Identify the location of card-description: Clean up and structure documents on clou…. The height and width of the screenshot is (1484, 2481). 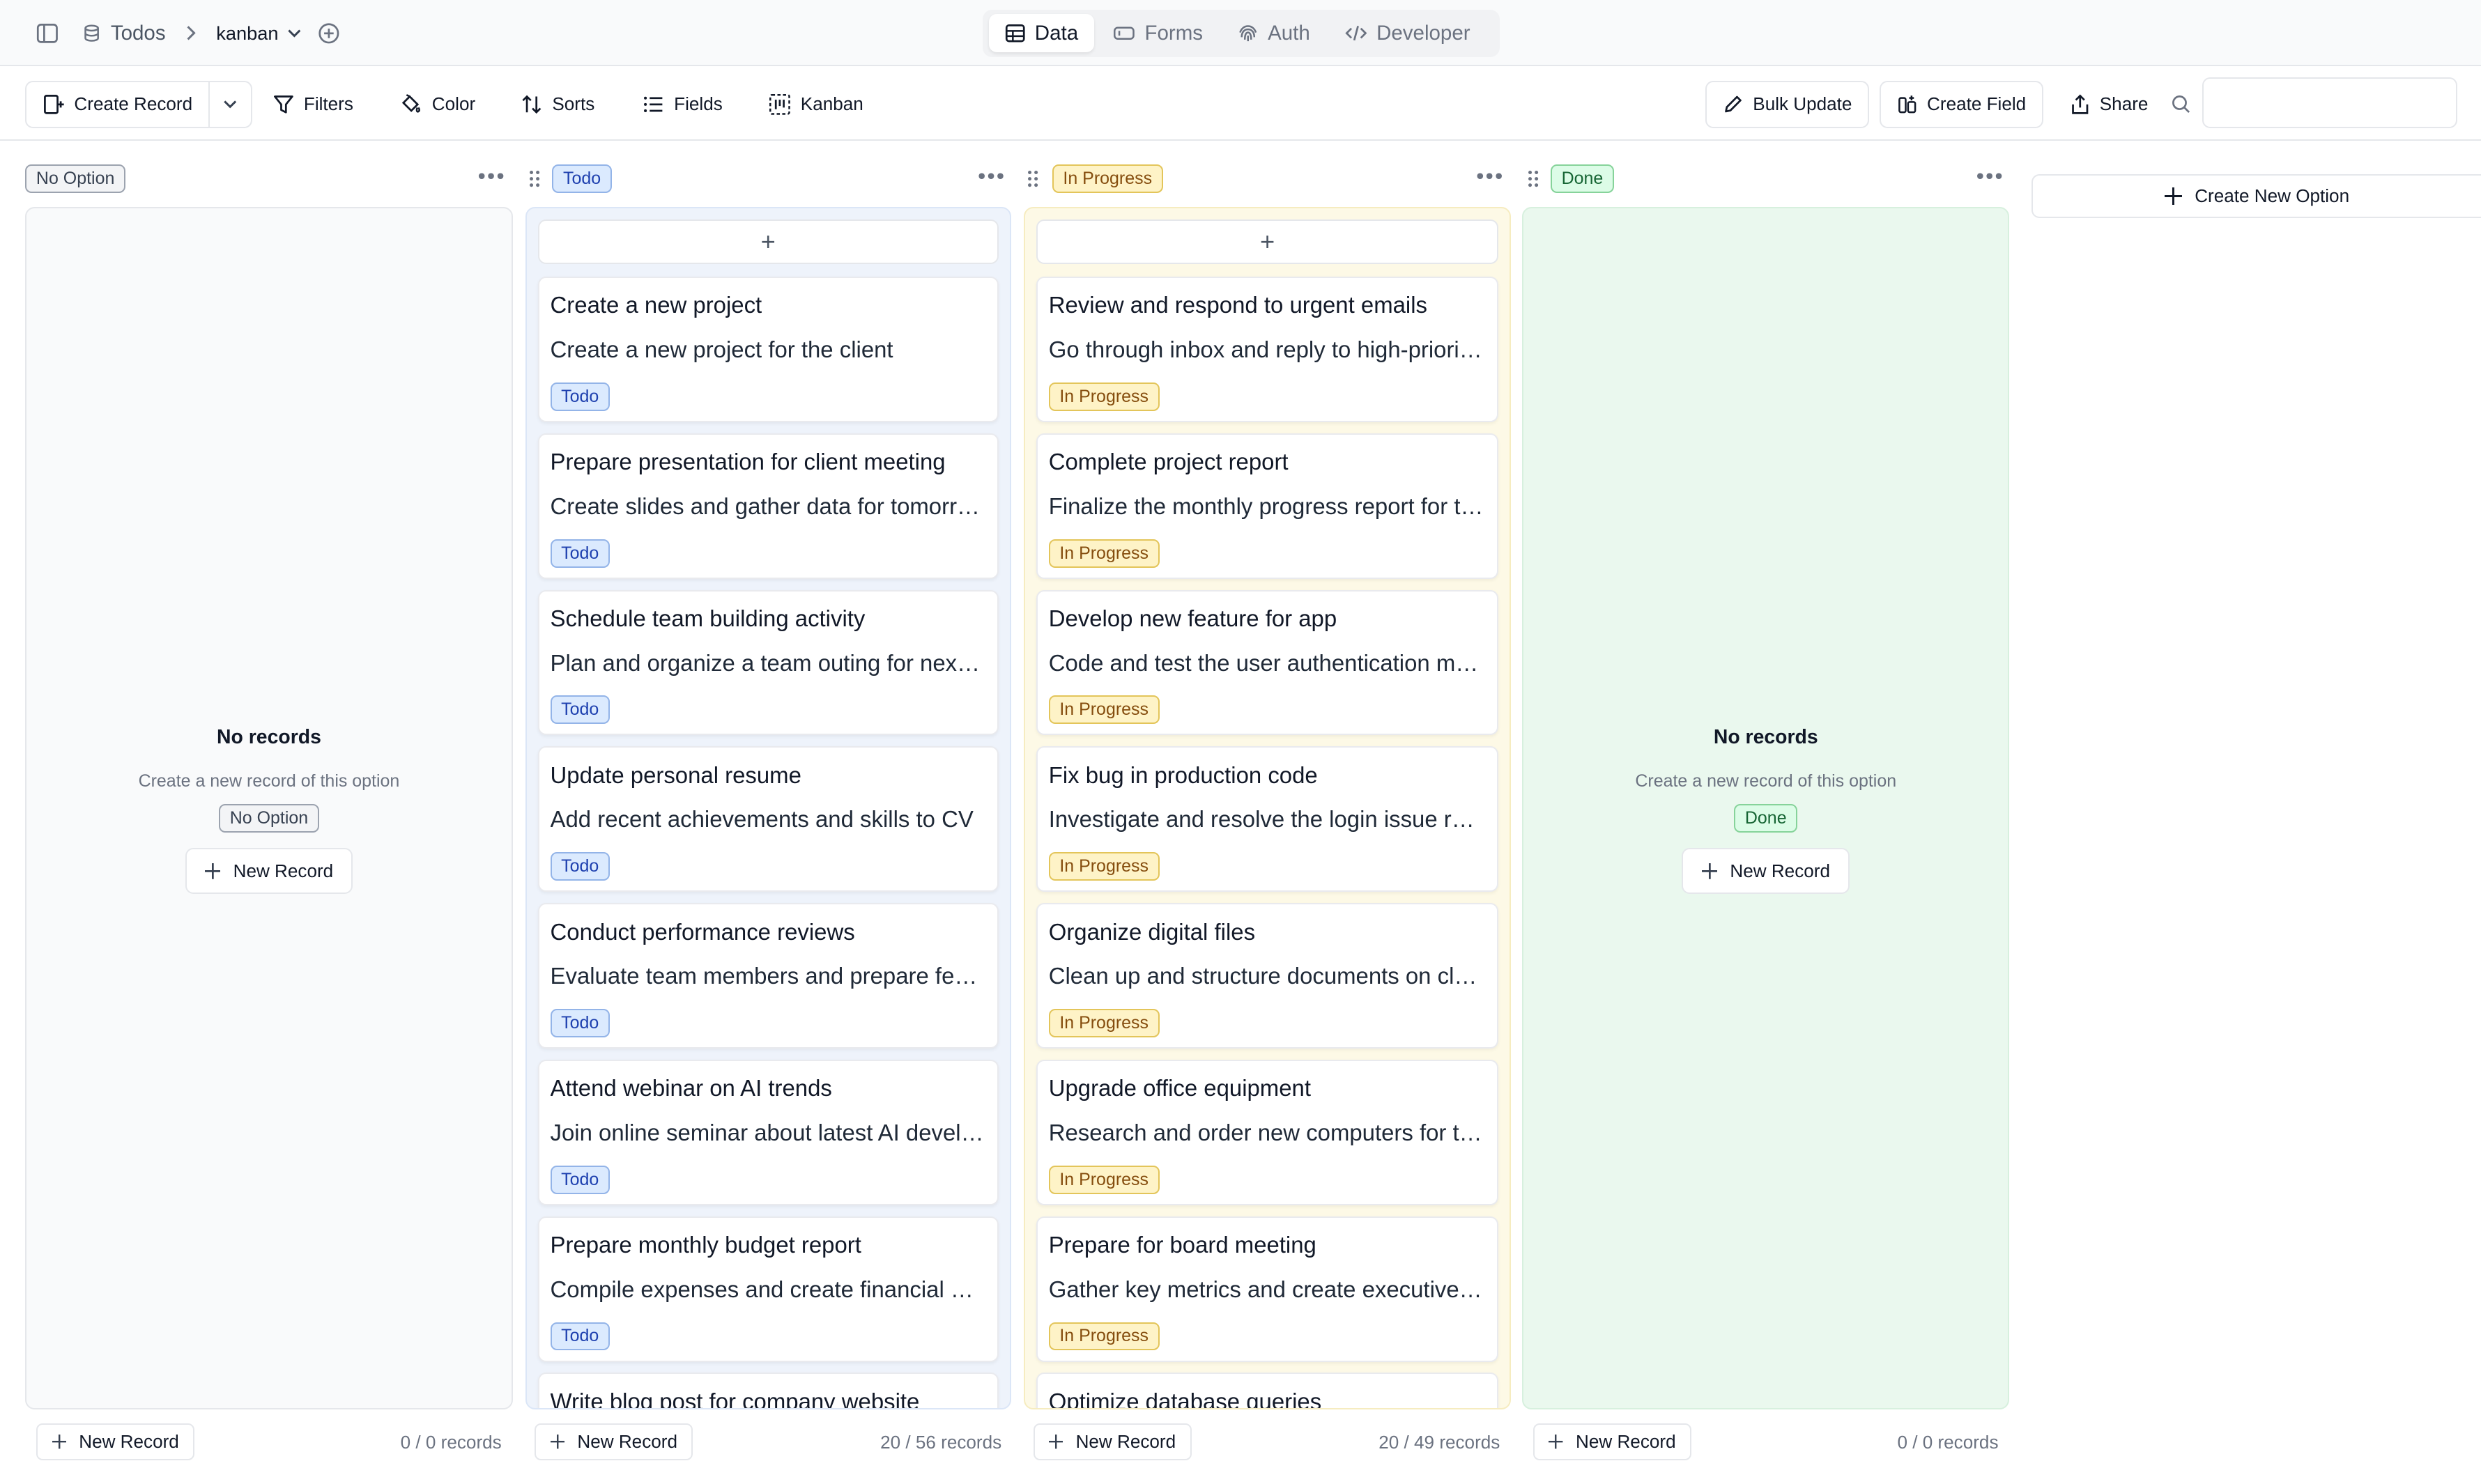
(1266, 976).